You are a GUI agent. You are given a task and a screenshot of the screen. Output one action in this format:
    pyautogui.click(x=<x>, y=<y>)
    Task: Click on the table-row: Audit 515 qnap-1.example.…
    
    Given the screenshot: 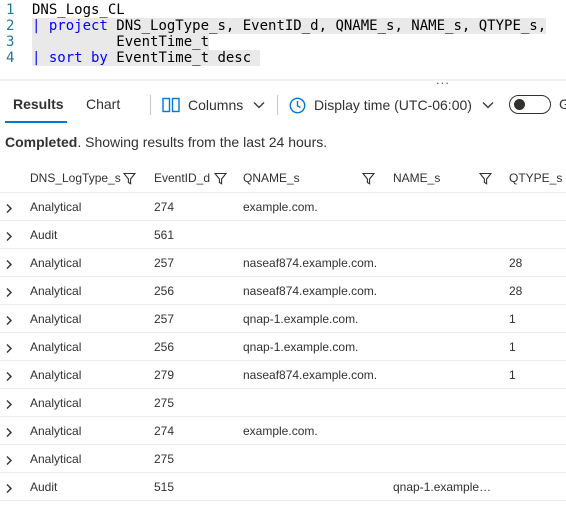 What is the action you would take?
    pyautogui.click(x=283, y=487)
    